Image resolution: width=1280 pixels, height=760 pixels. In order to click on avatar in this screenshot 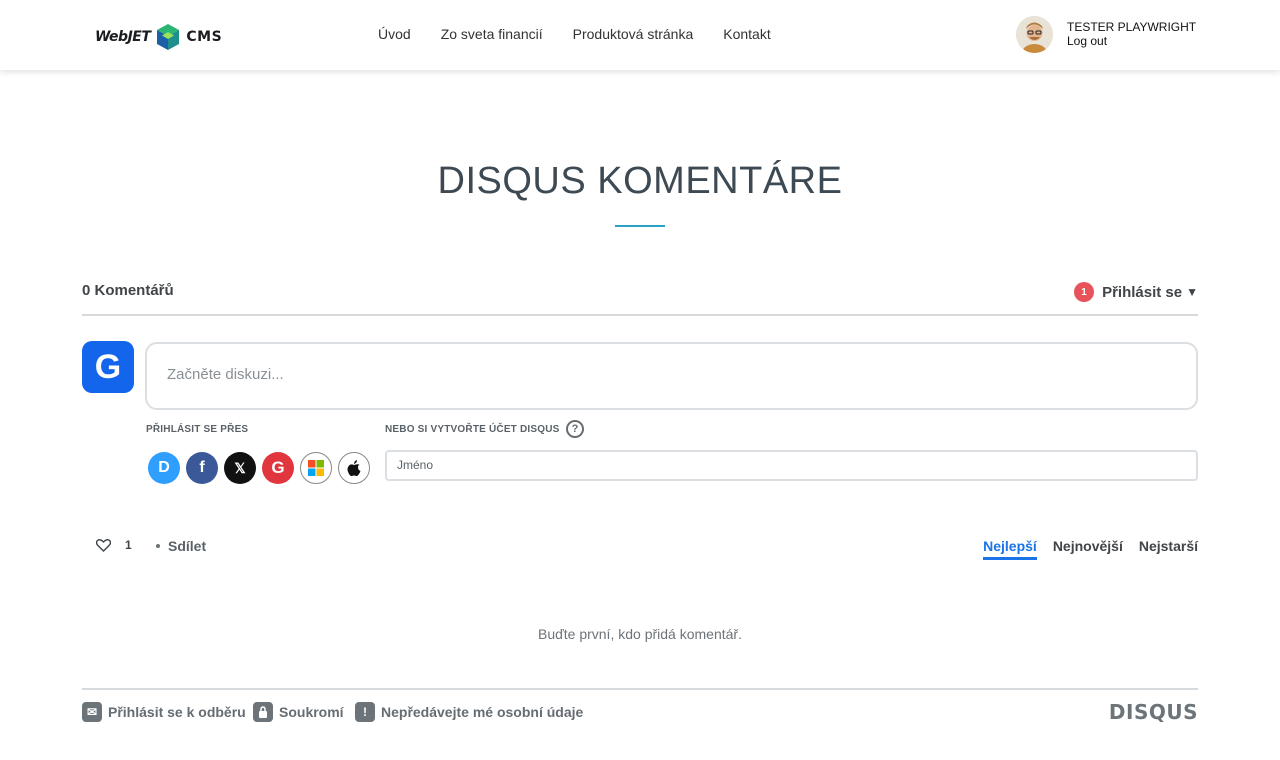, I will do `click(1034, 34)`.